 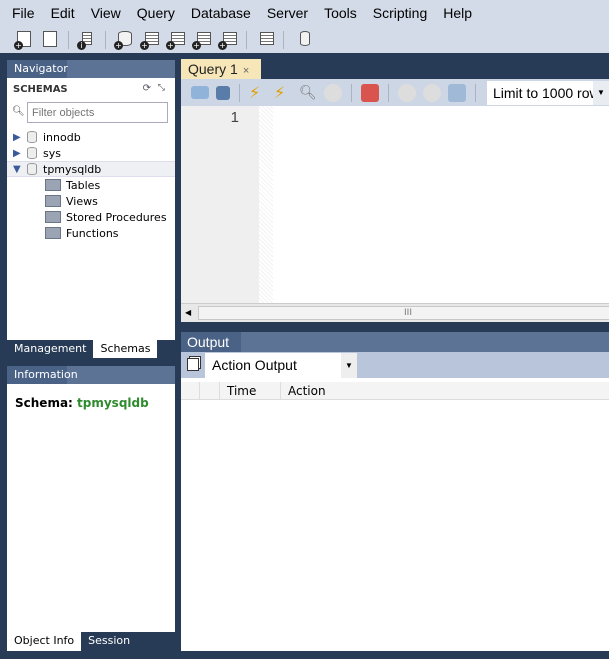 I want to click on schema-name: sys, so click(x=52, y=153).